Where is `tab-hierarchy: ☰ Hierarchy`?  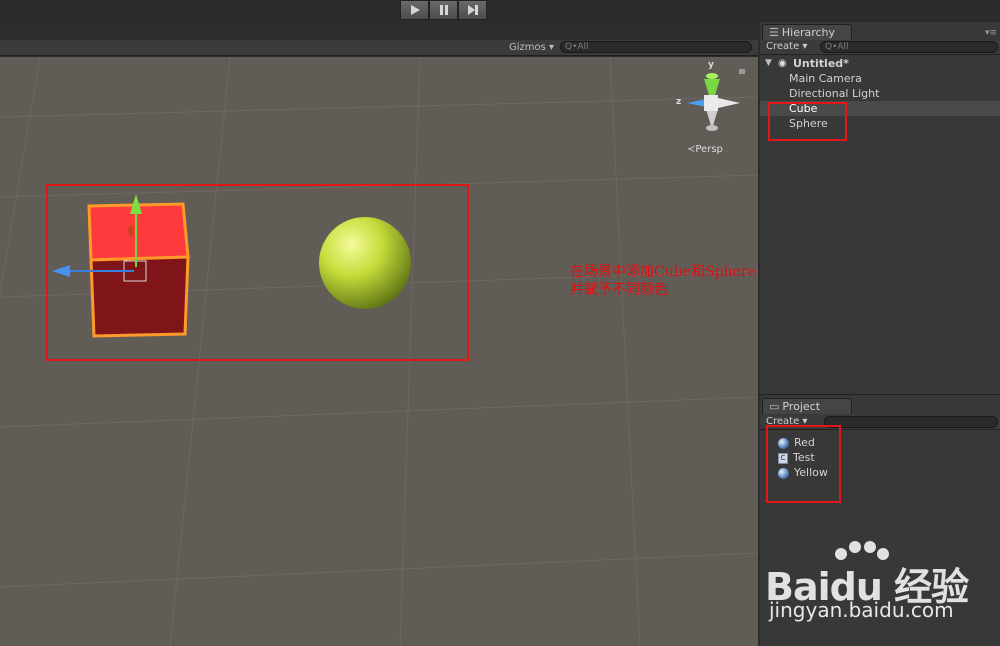 tab-hierarchy: ☰ Hierarchy is located at coordinates (807, 32).